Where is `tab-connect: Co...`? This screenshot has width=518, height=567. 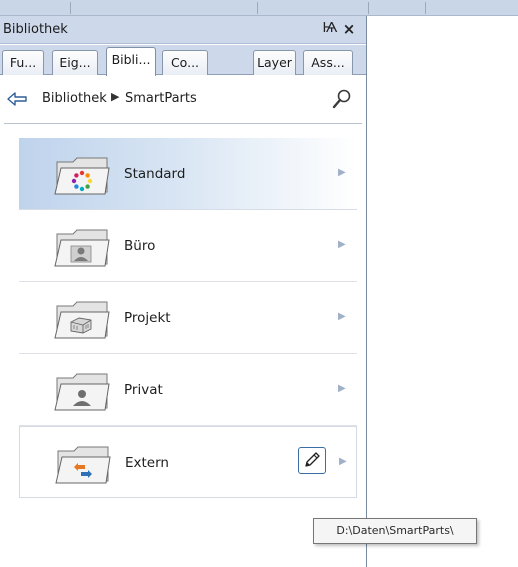 tab-connect: Co... is located at coordinates (185, 62).